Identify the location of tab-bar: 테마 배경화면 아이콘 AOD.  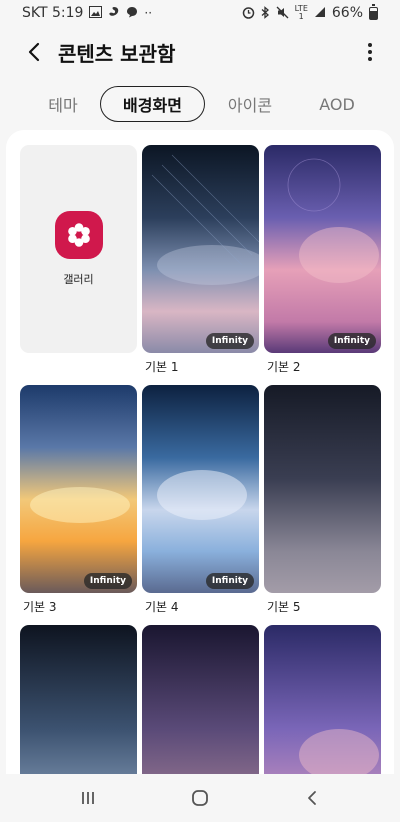
(200, 105).